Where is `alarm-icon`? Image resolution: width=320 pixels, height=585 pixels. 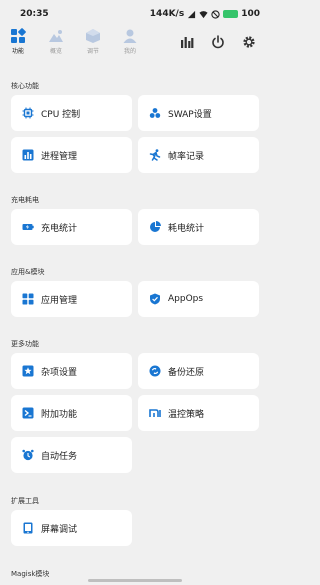 alarm-icon is located at coordinates (28, 455).